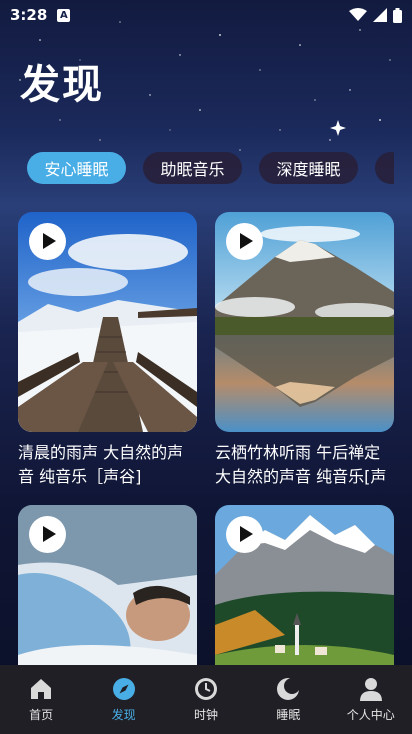  Describe the element at coordinates (205, 715) in the screenshot. I see `nav-label: 时钟` at that location.